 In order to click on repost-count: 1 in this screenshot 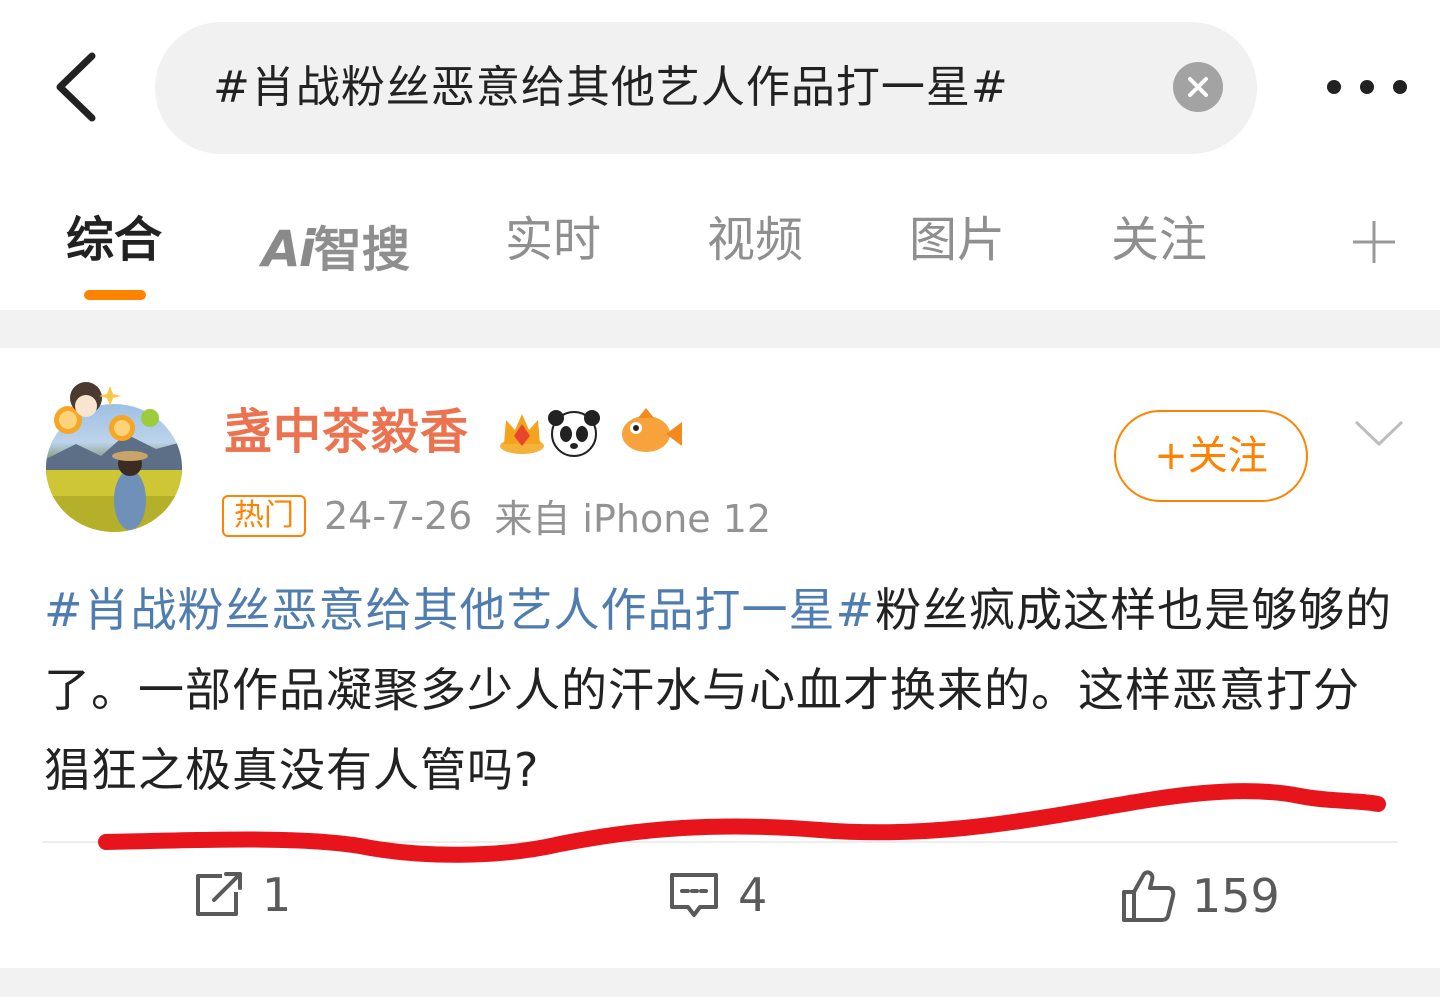, I will do `click(277, 895)`.